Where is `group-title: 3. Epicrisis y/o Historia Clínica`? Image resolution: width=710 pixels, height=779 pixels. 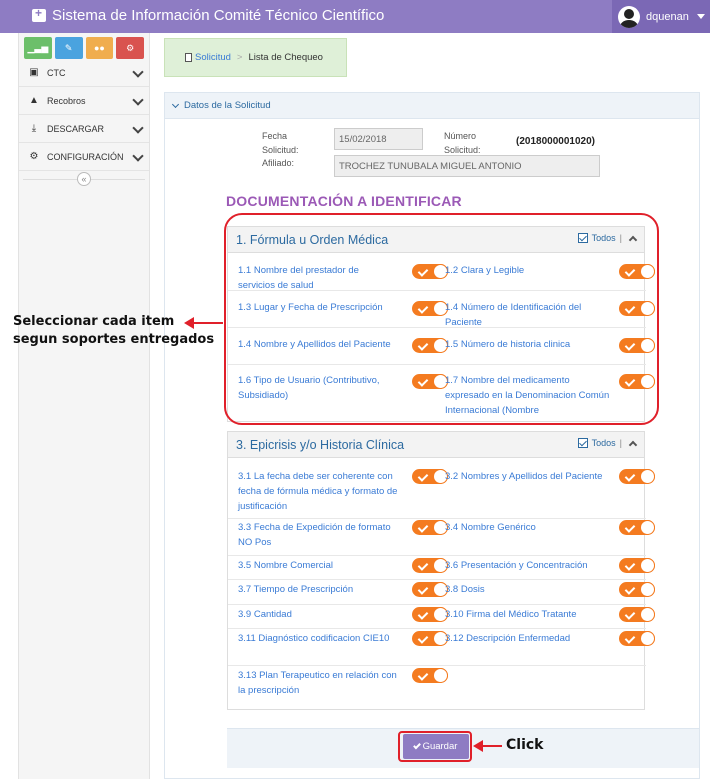 group-title: 3. Epicrisis y/o Historia Clínica is located at coordinates (320, 445).